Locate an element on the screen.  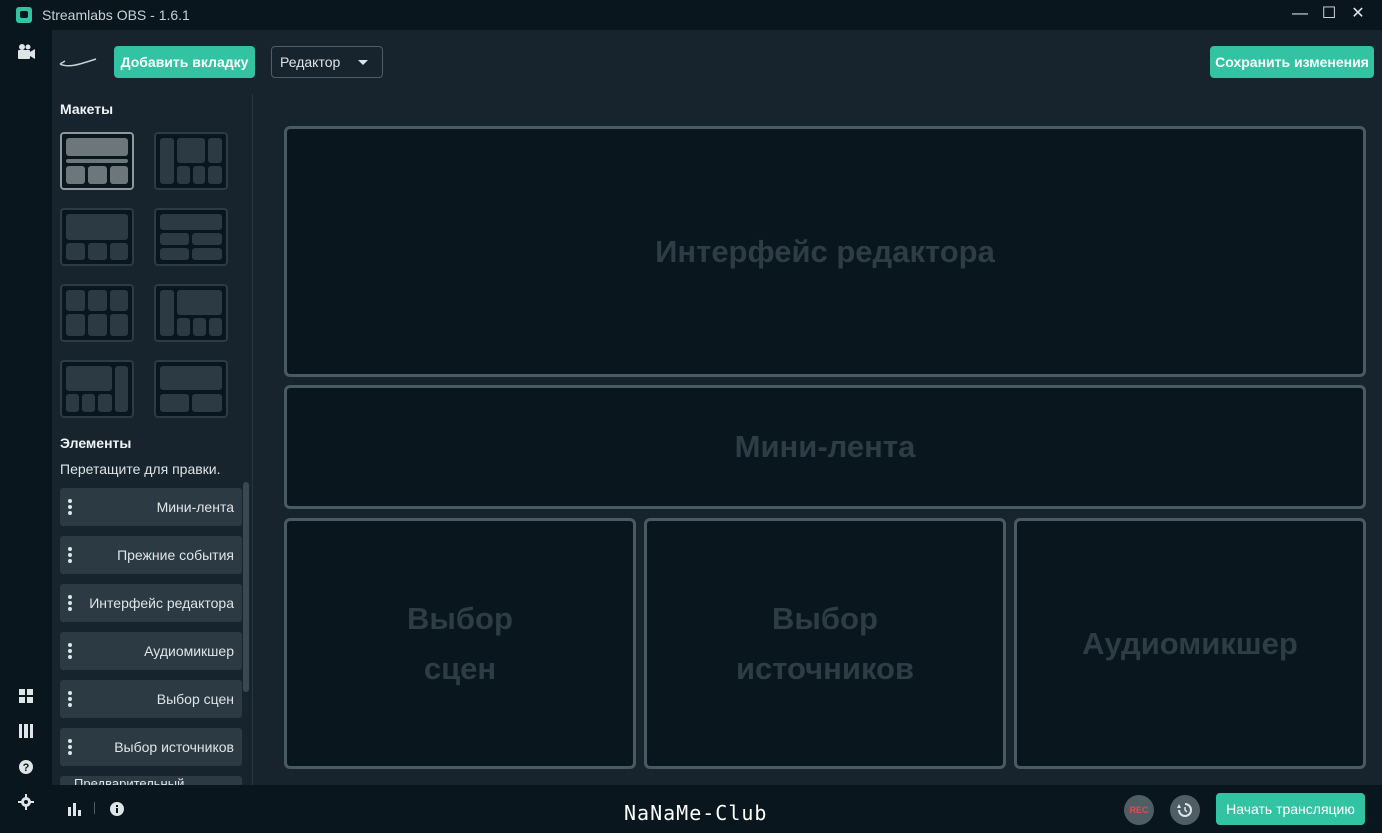
columns-icon is located at coordinates (26, 733).